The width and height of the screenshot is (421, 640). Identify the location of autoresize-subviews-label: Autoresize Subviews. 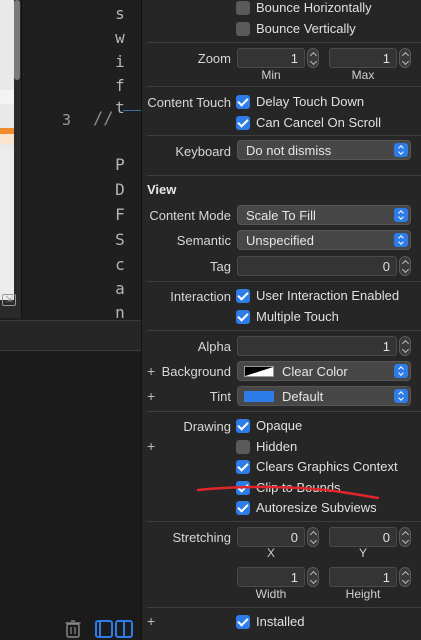
(316, 507).